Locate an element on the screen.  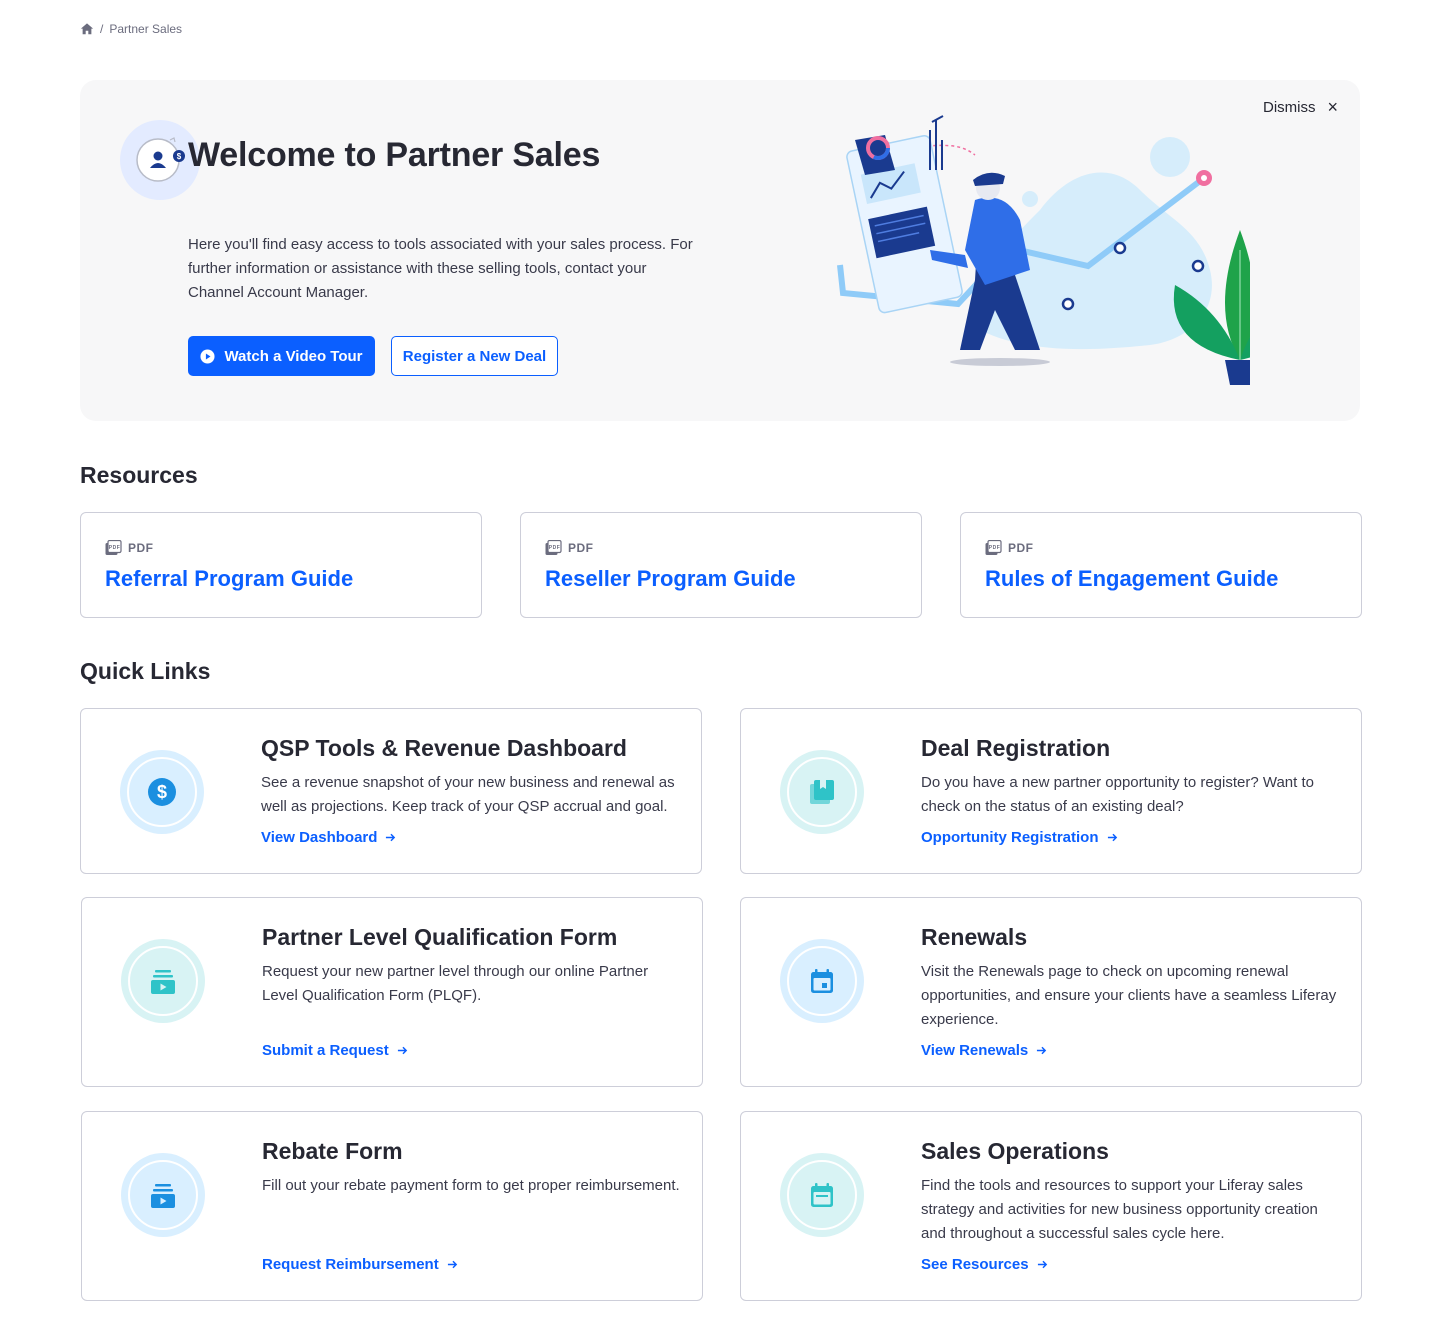
dismiss-label: Dismiss is located at coordinates (1289, 107).